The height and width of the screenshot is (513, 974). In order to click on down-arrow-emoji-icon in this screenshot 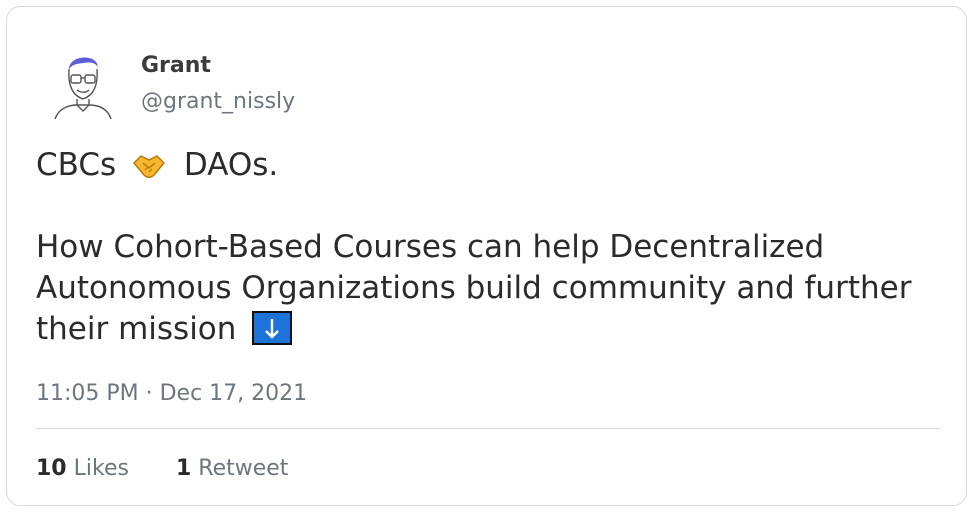, I will do `click(272, 328)`.